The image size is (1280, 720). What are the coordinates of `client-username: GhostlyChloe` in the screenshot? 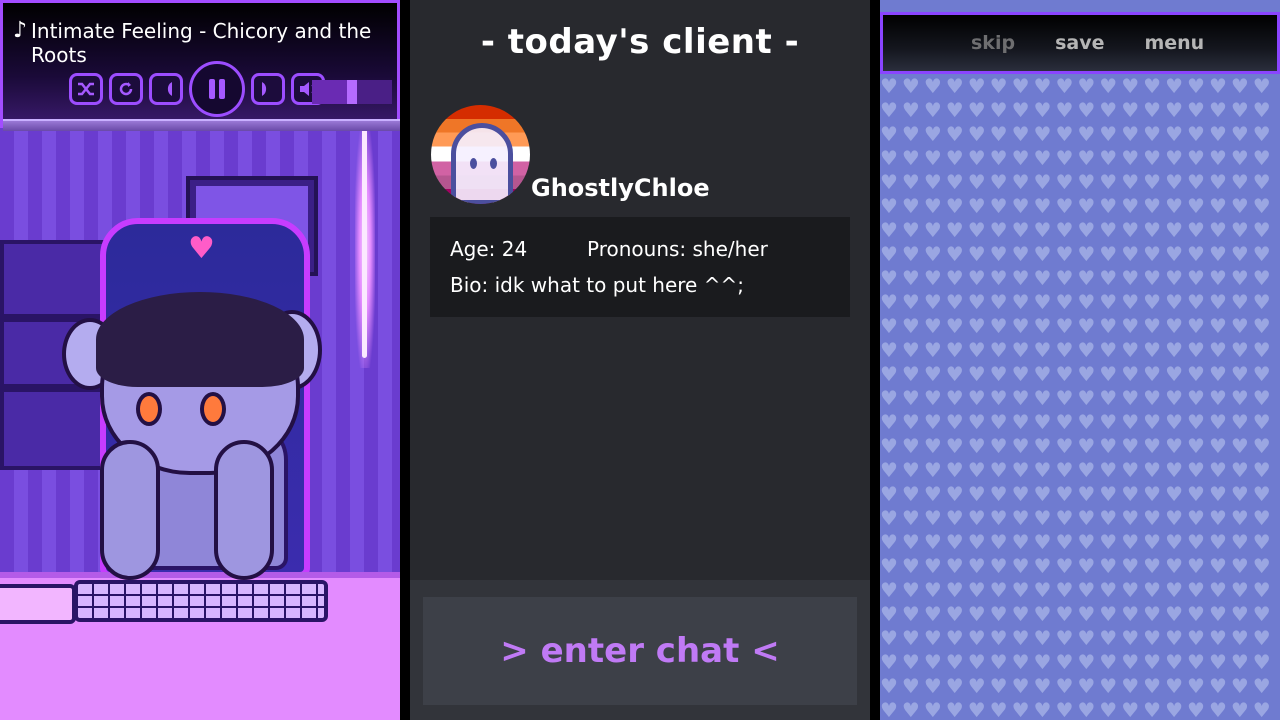 It's located at (620, 188).